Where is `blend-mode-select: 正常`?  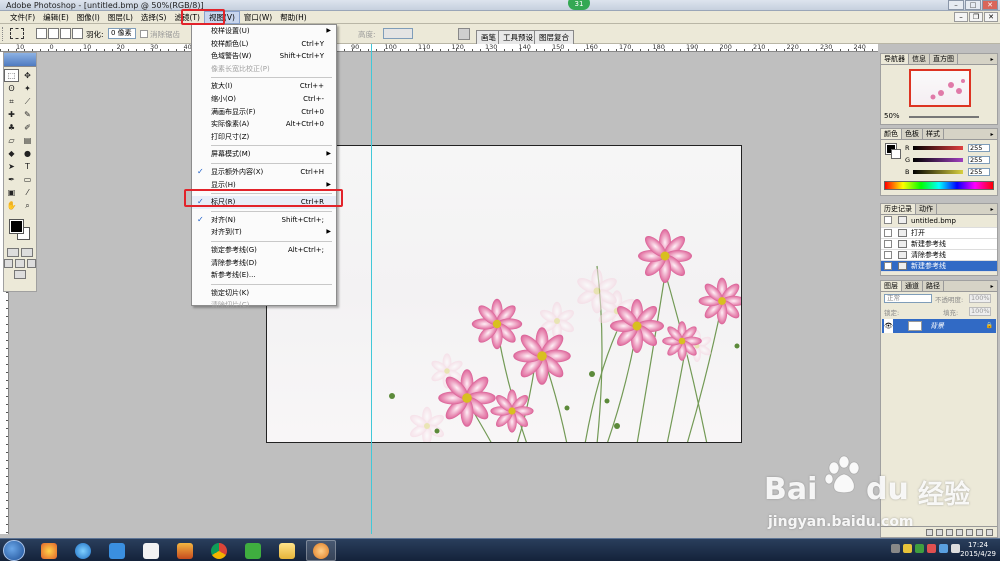 blend-mode-select: 正常 is located at coordinates (908, 298).